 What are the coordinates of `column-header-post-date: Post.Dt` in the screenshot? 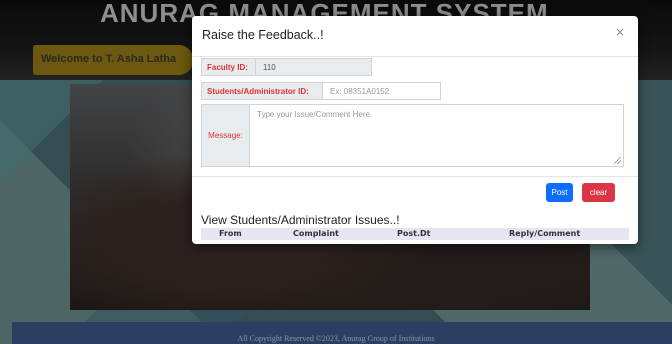 It's located at (414, 233).